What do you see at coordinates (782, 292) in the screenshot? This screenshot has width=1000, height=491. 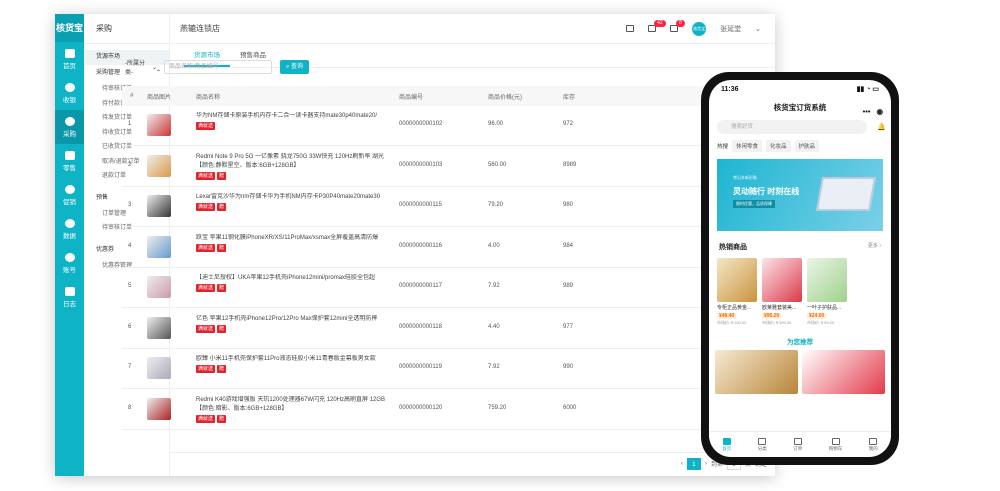 I see `product-card: 欧莱雅套装美... ¥95.20 市场价:￥399.00` at bounding box center [782, 292].